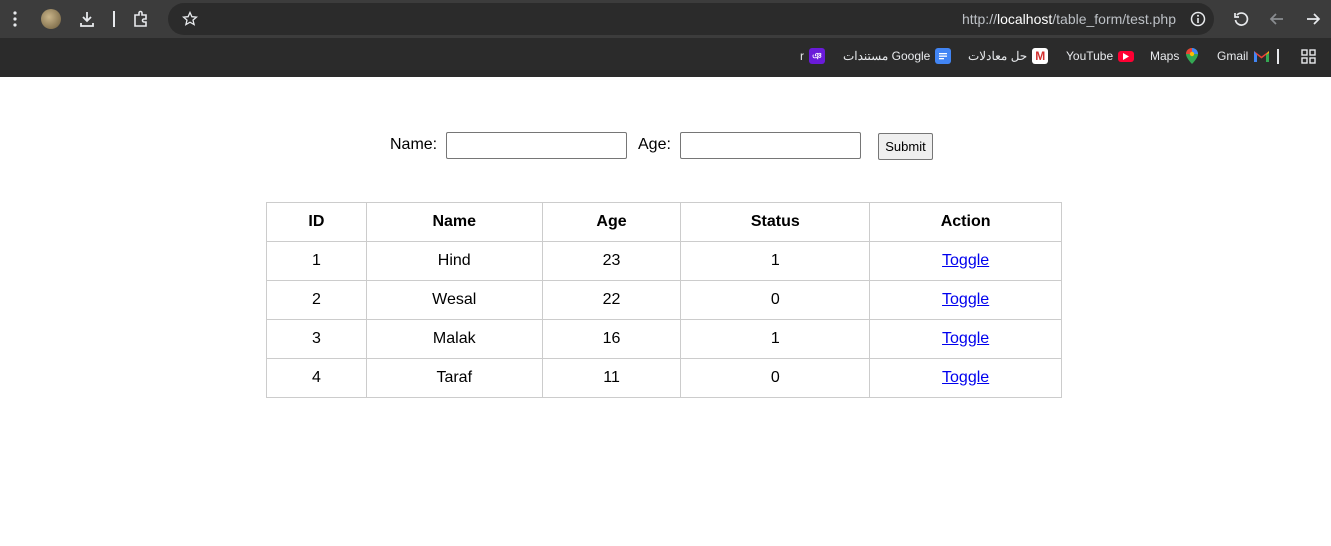  I want to click on cell-age: 23, so click(611, 261).